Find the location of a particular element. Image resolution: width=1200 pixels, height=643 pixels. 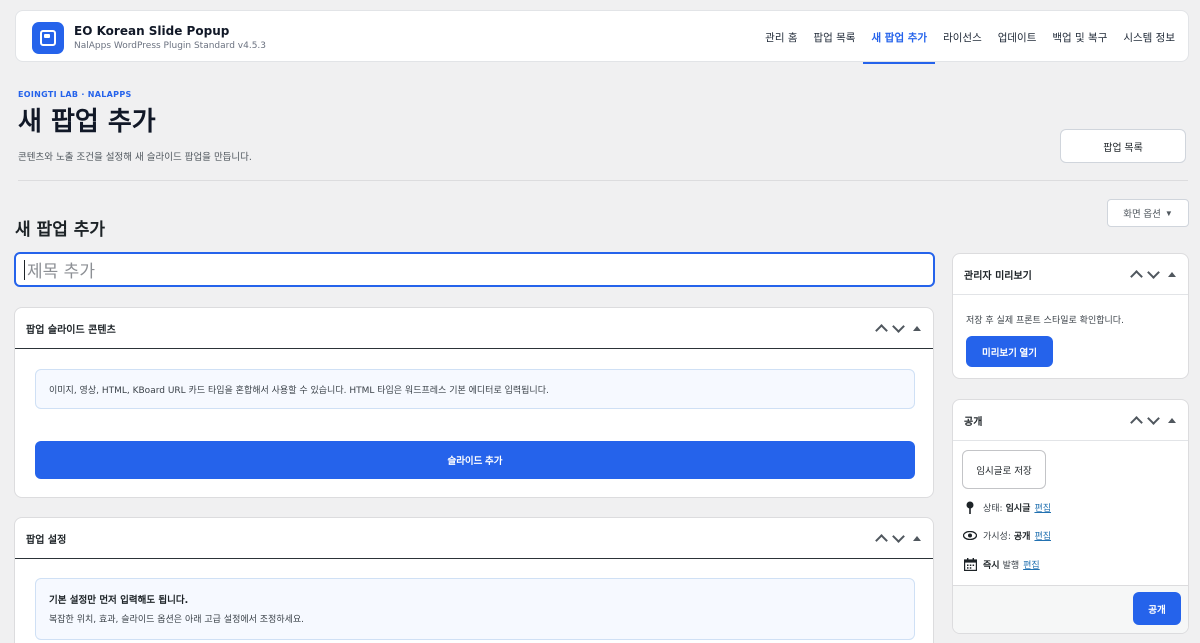

screen-options-button: 화면 옵션 ▼ is located at coordinates (1148, 213).